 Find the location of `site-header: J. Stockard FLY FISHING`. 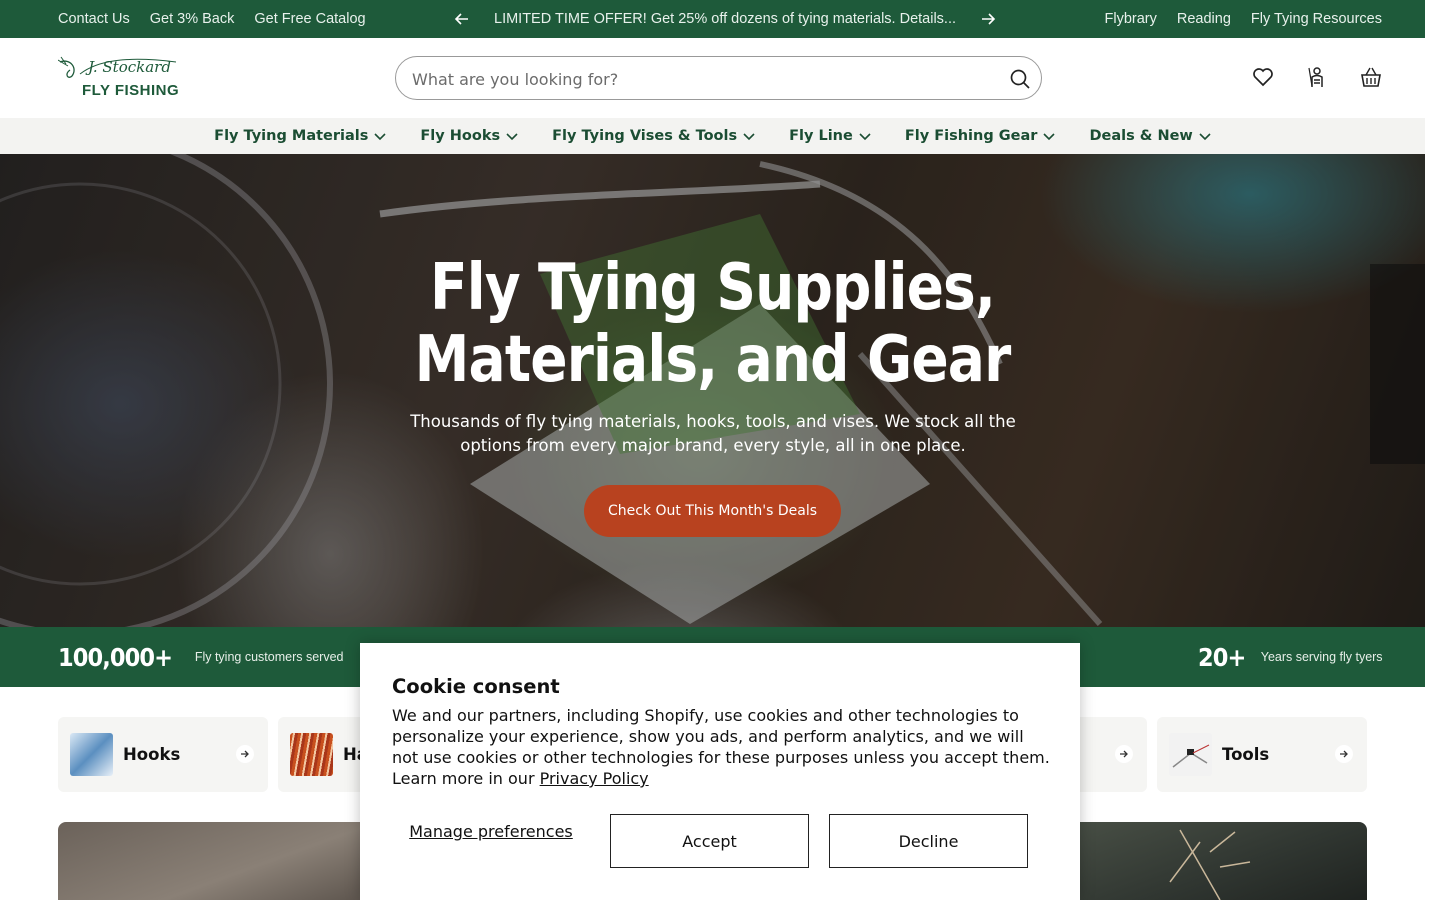

site-header: J. Stockard FLY FISHING is located at coordinates (712, 78).